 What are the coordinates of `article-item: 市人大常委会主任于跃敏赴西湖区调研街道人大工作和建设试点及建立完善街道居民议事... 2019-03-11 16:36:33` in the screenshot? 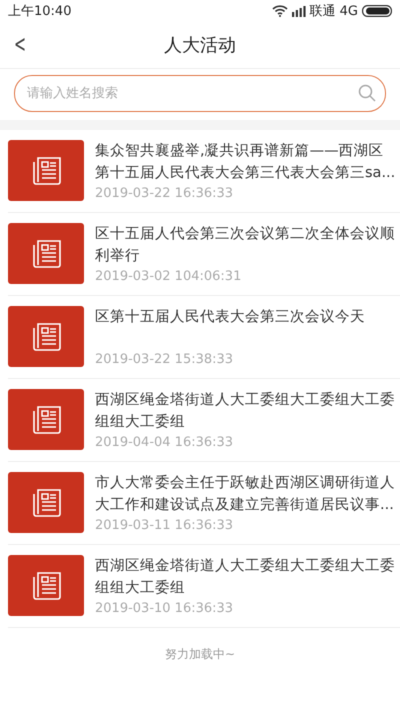 It's located at (204, 503).